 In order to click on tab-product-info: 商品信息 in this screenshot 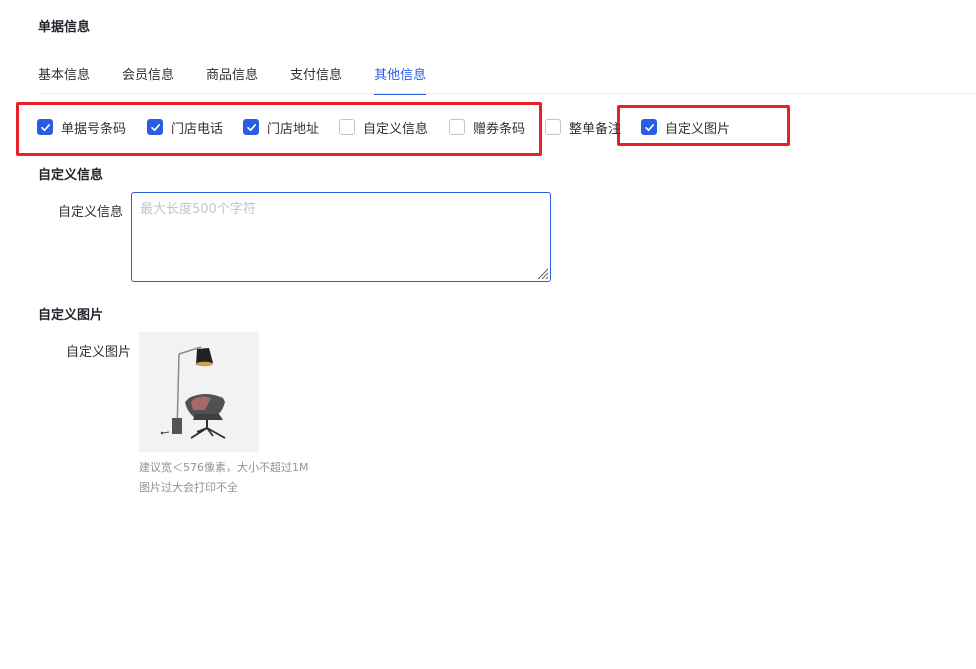, I will do `click(232, 80)`.